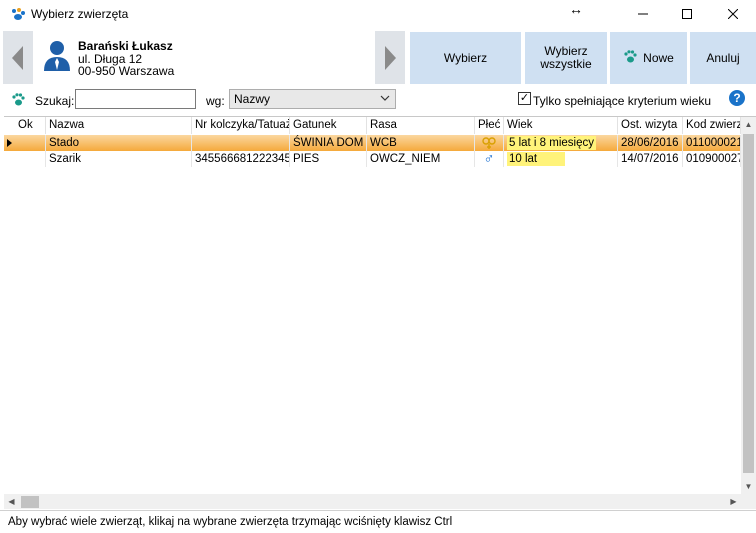 The width and height of the screenshot is (756, 533). Describe the element at coordinates (215, 101) in the screenshot. I see `search-by-label: wg:` at that location.